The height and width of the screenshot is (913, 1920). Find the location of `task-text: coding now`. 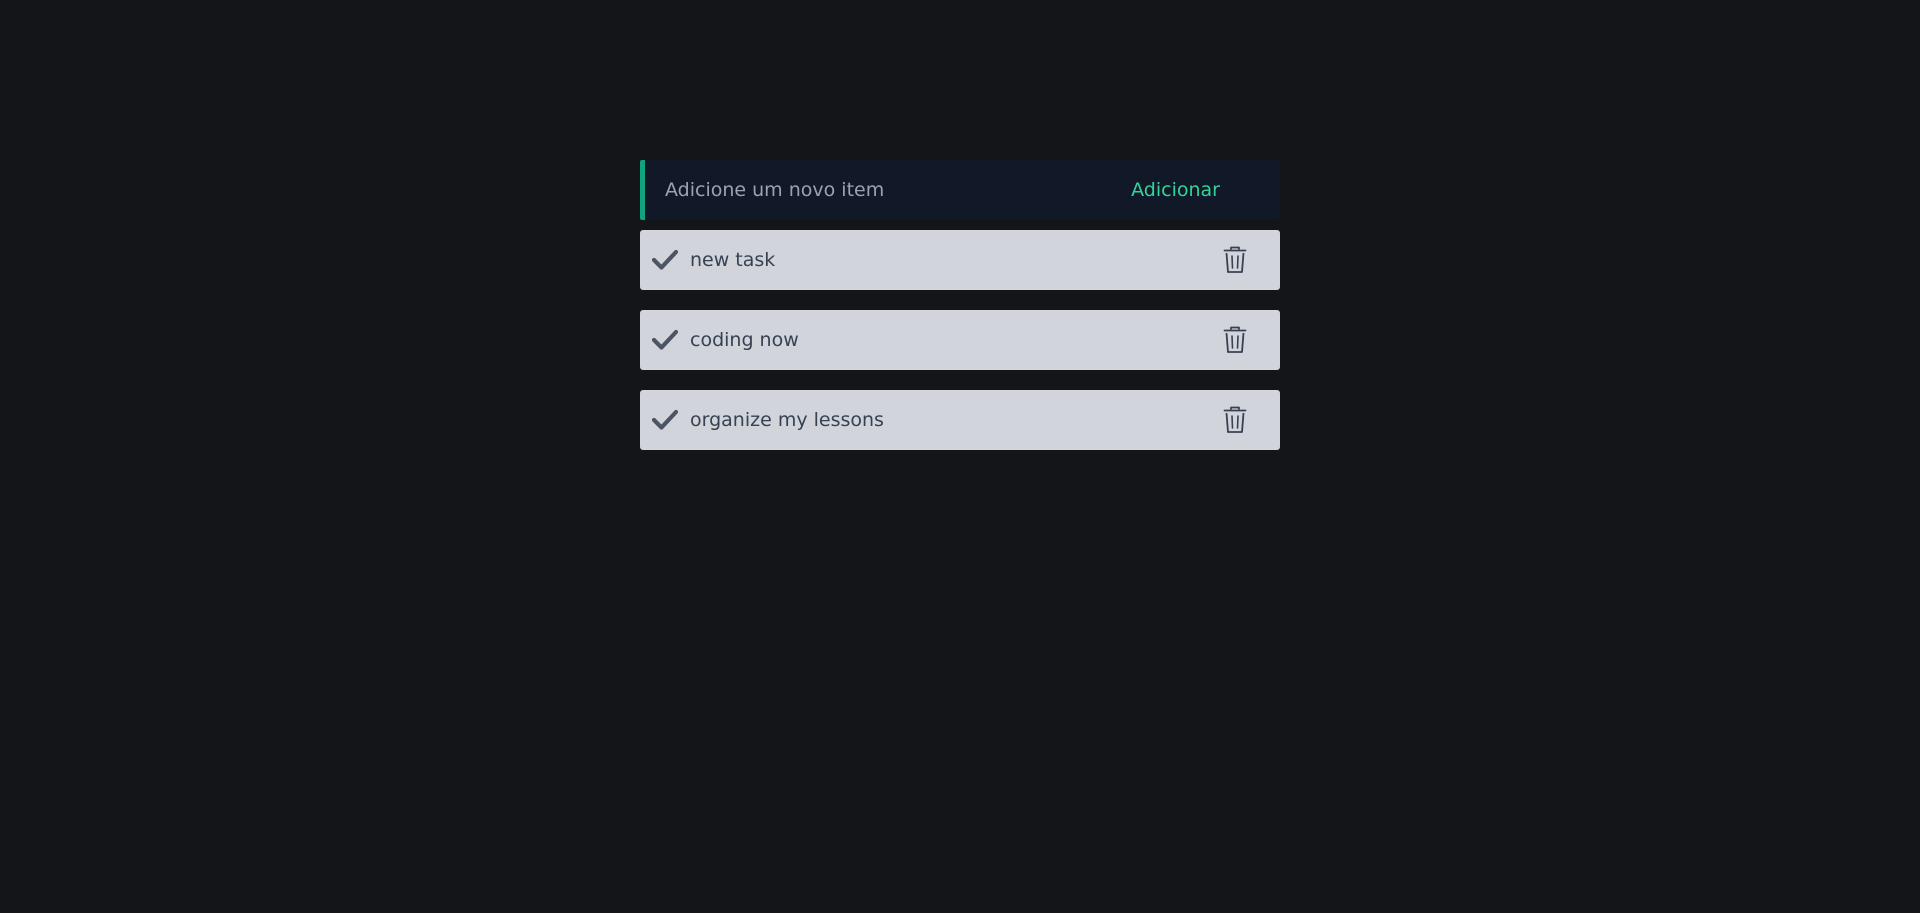

task-text: coding now is located at coordinates (744, 340).